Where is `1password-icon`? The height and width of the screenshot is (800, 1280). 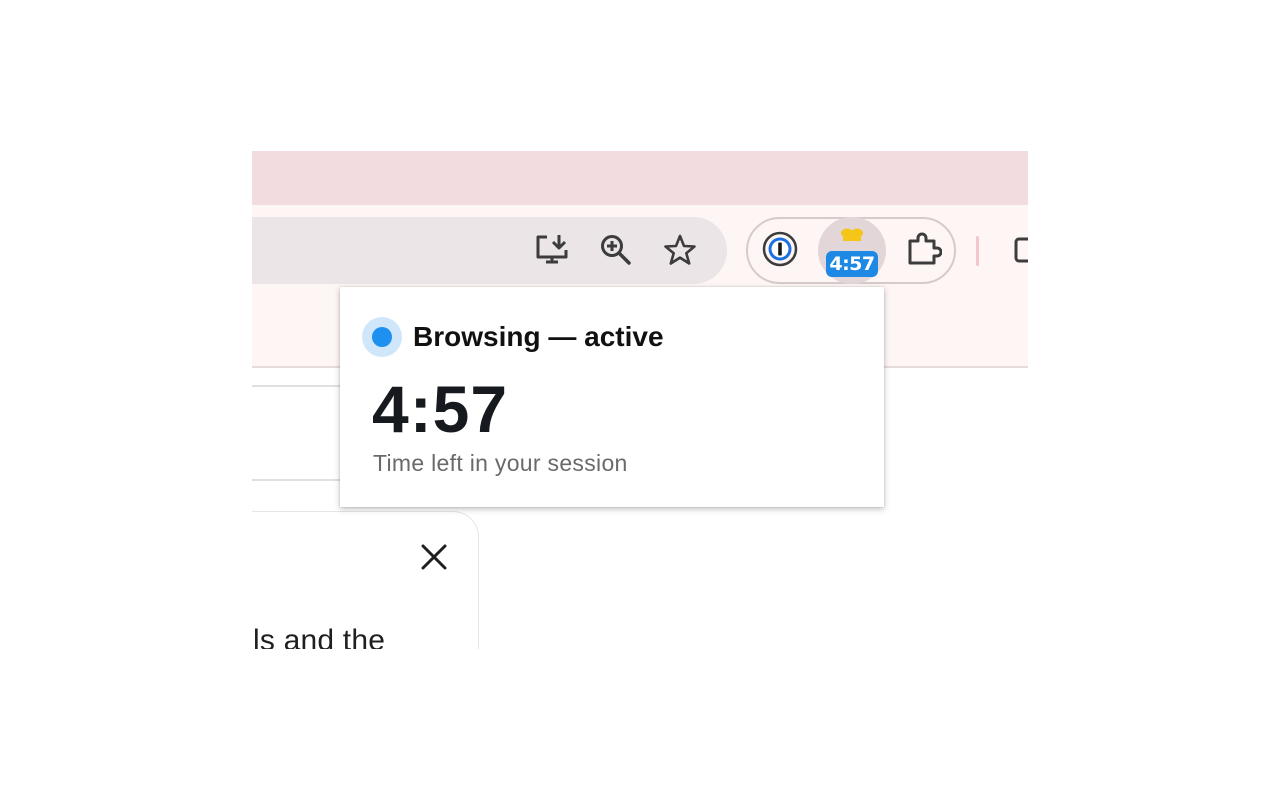 1password-icon is located at coordinates (780, 249).